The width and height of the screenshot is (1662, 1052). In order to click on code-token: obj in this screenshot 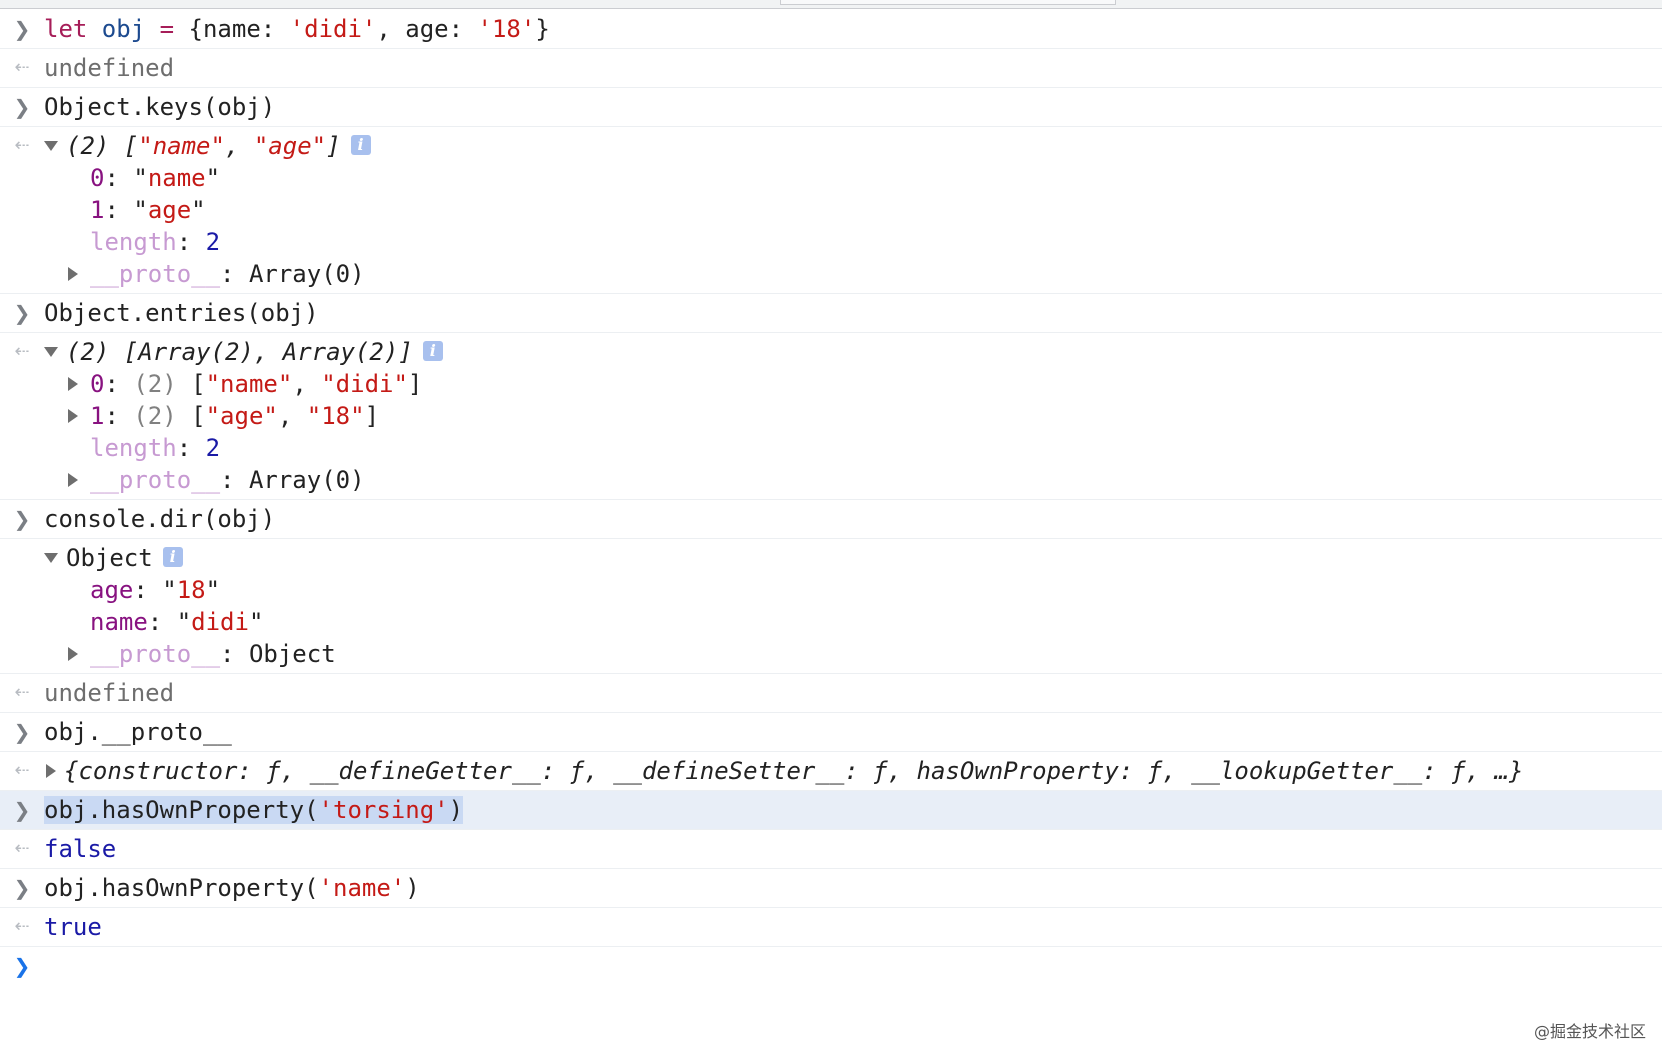, I will do `click(123, 29)`.